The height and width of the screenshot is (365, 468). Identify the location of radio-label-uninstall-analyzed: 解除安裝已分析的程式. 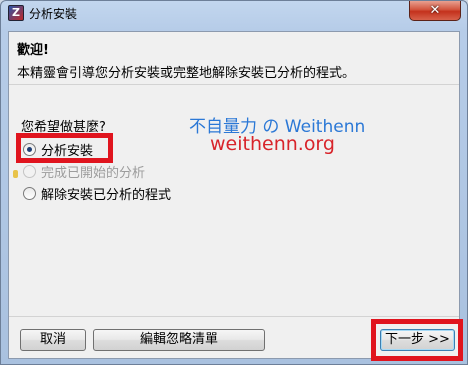
(106, 193).